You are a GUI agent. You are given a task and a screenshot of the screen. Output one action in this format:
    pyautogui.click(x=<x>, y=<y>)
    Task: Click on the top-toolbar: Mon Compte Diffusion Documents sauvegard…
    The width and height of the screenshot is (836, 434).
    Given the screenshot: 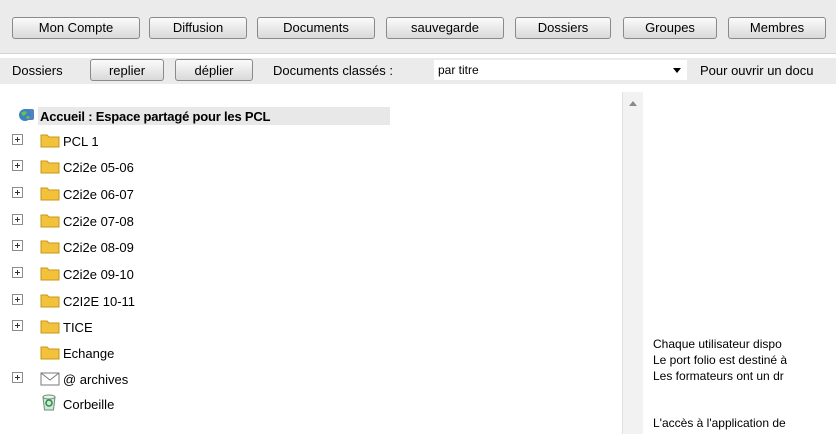 What is the action you would take?
    pyautogui.click(x=418, y=27)
    